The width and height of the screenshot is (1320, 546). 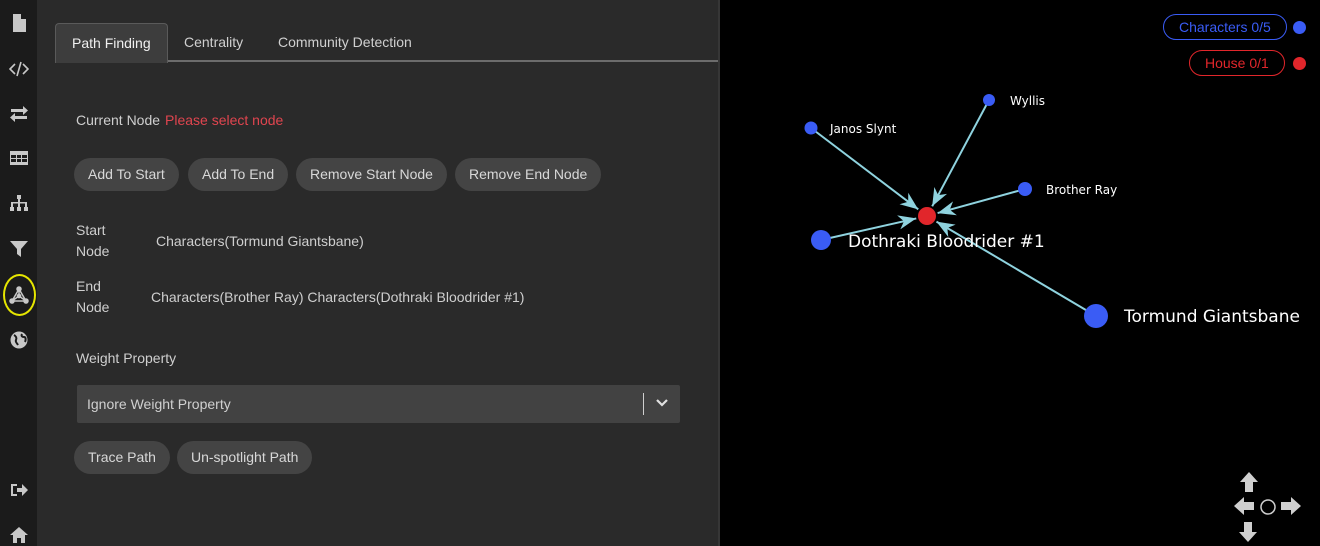 What do you see at coordinates (93, 307) in the screenshot?
I see `end-node-label-line2: Node` at bounding box center [93, 307].